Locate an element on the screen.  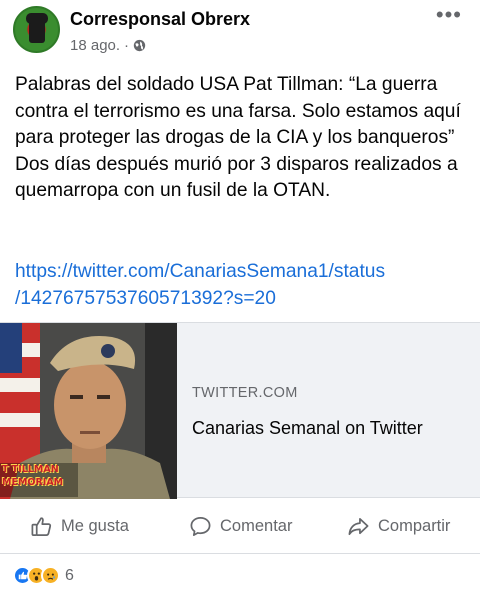
raised-fist-icon is located at coordinates (37, 28).